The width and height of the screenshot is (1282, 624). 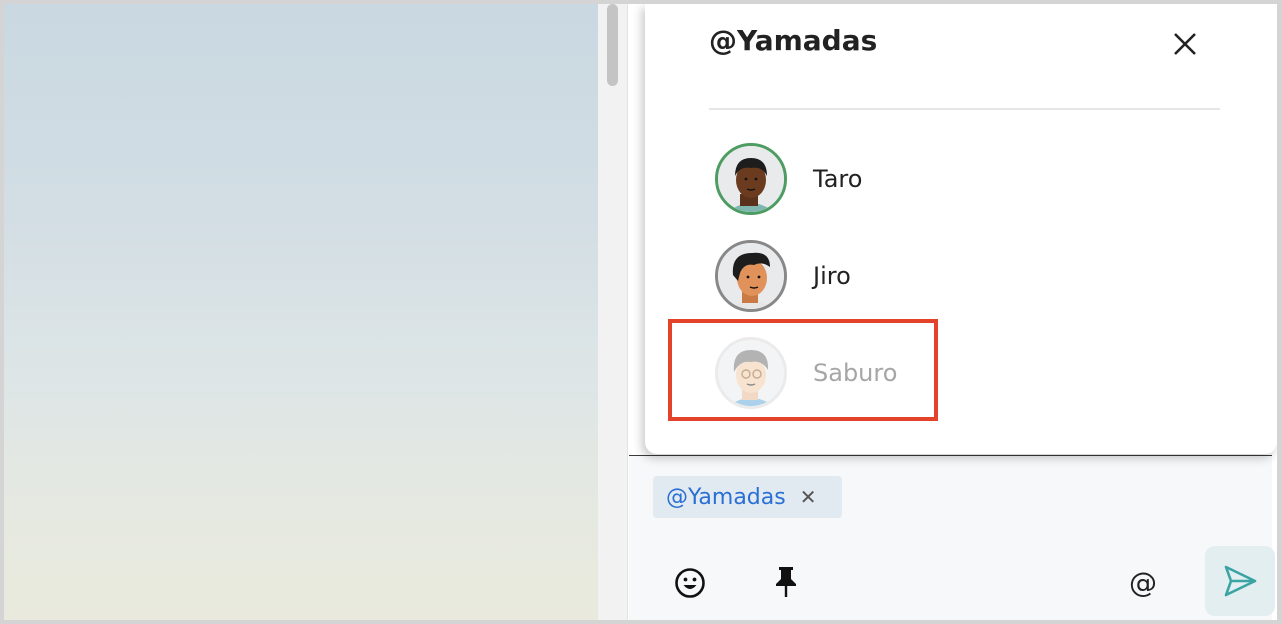 I want to click on mention-chip: @Yamadas ✕, so click(x=747, y=497).